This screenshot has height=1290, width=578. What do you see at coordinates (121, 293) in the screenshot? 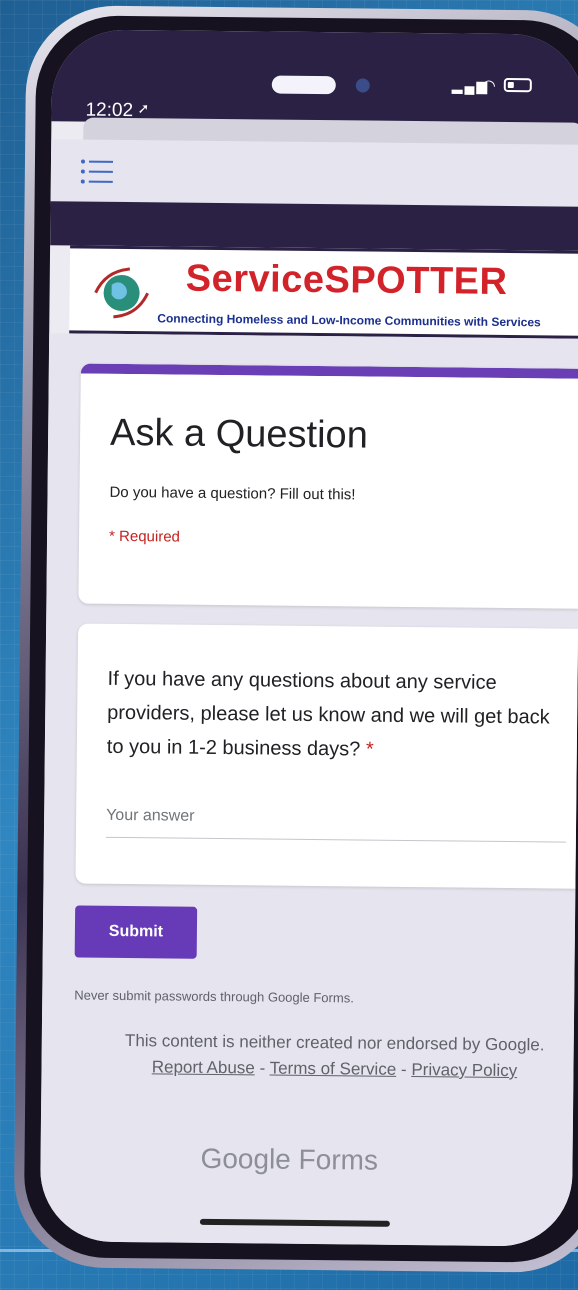
I see `globe-hands-icon` at bounding box center [121, 293].